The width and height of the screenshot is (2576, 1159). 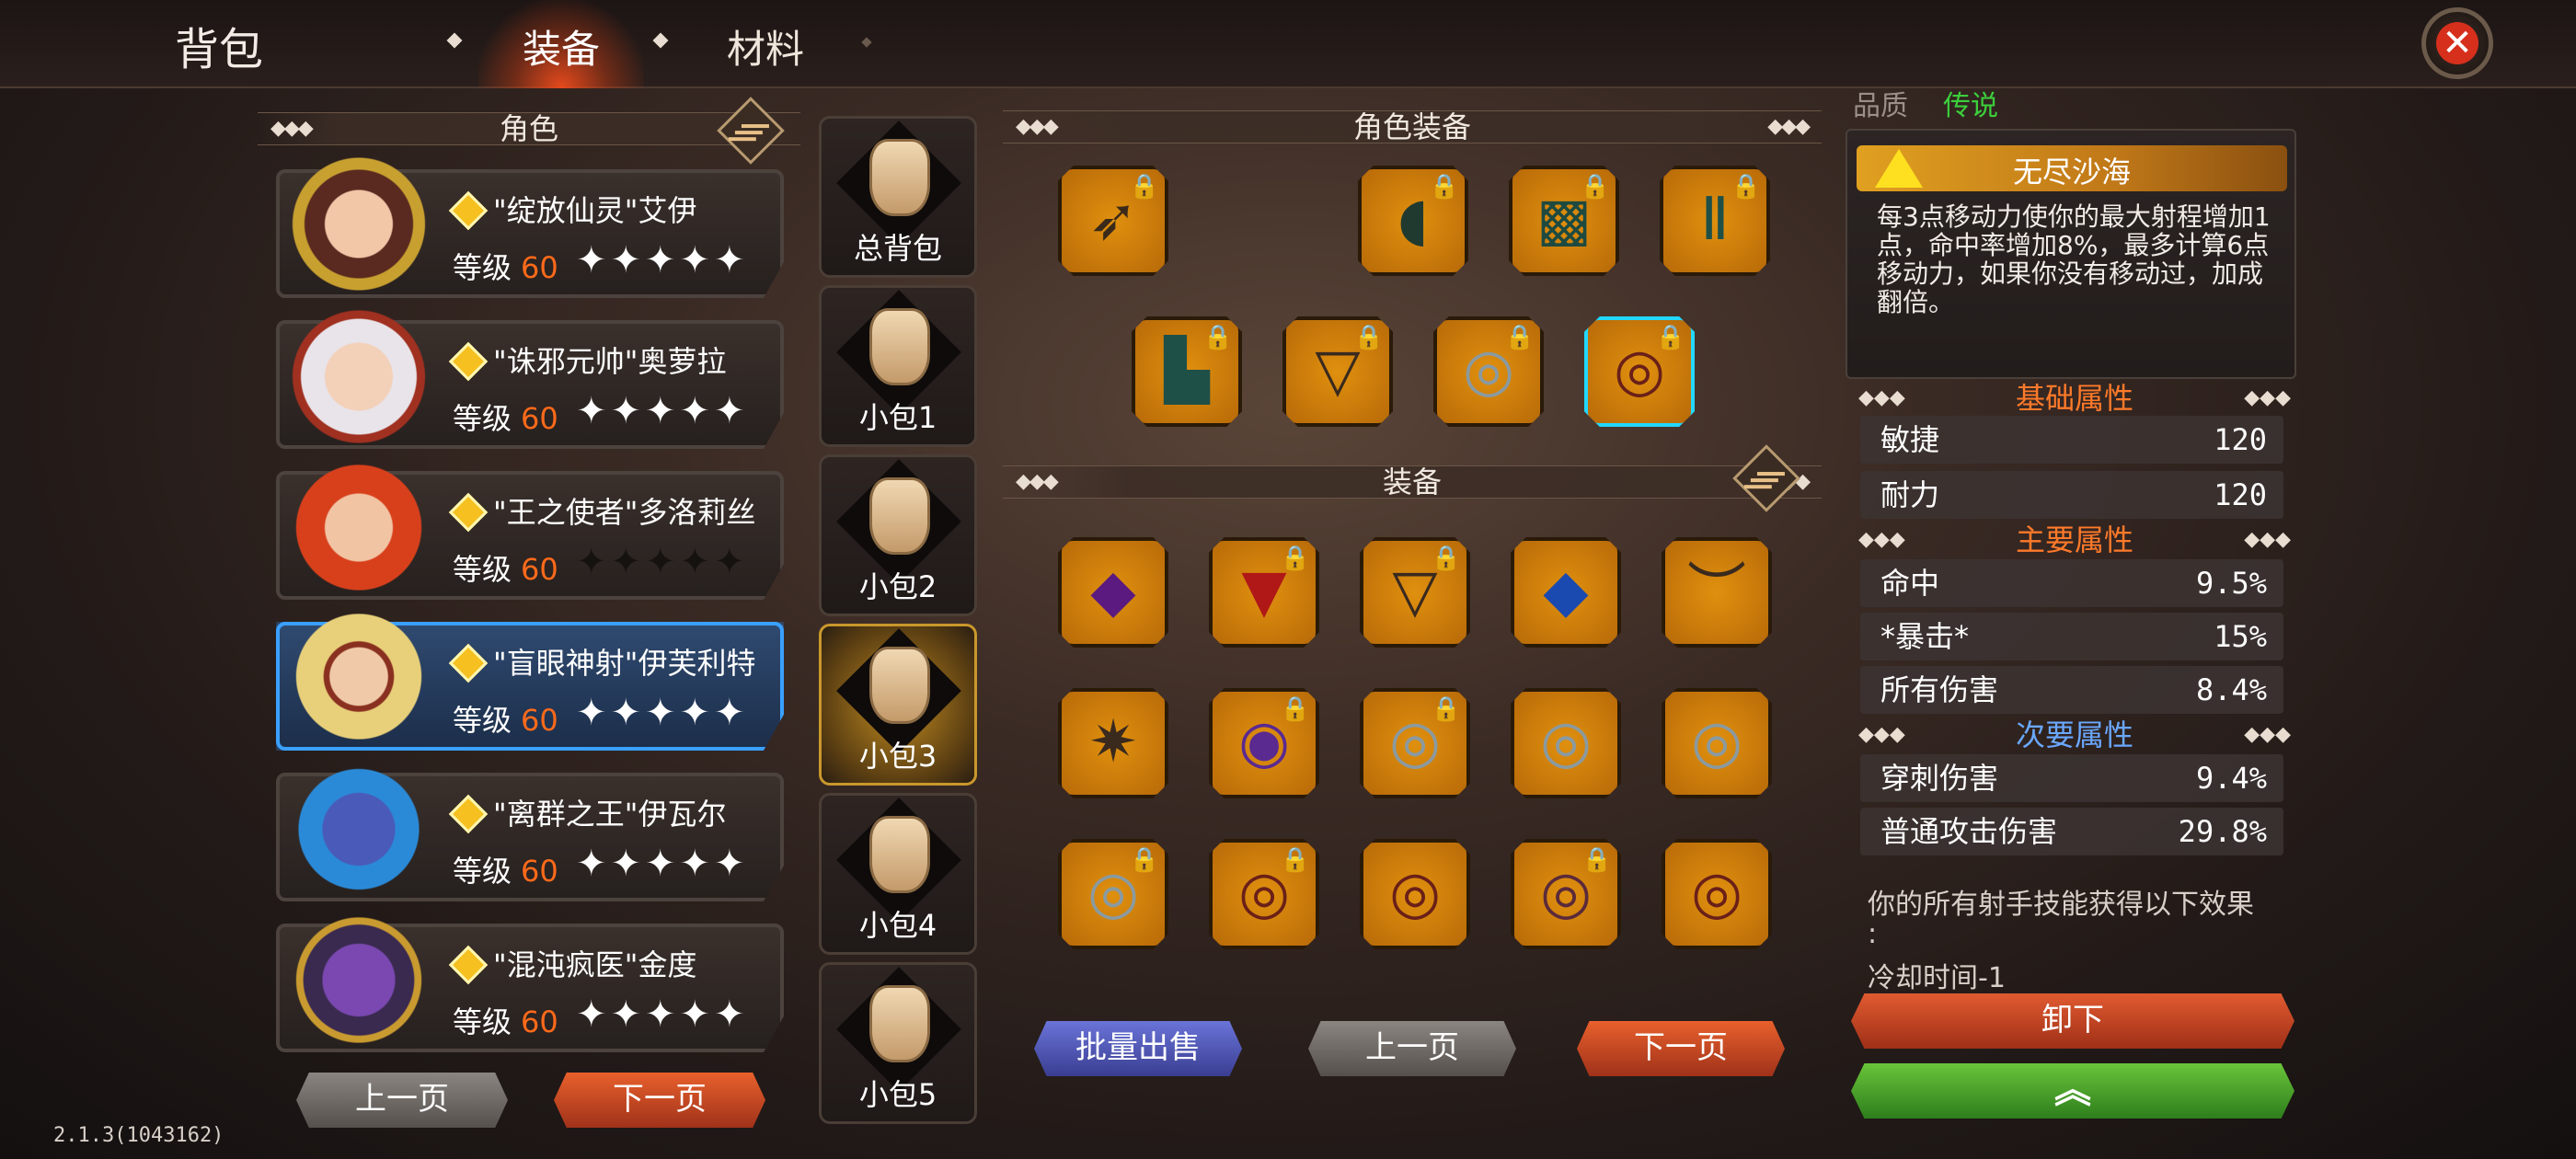 What do you see at coordinates (659, 1100) in the screenshot?
I see `roles-next-button: 下一页` at bounding box center [659, 1100].